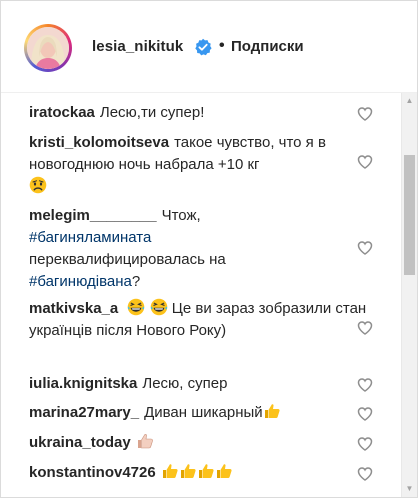  What do you see at coordinates (409, 295) in the screenshot?
I see `comments-scrollbar: ▲ ▼` at bounding box center [409, 295].